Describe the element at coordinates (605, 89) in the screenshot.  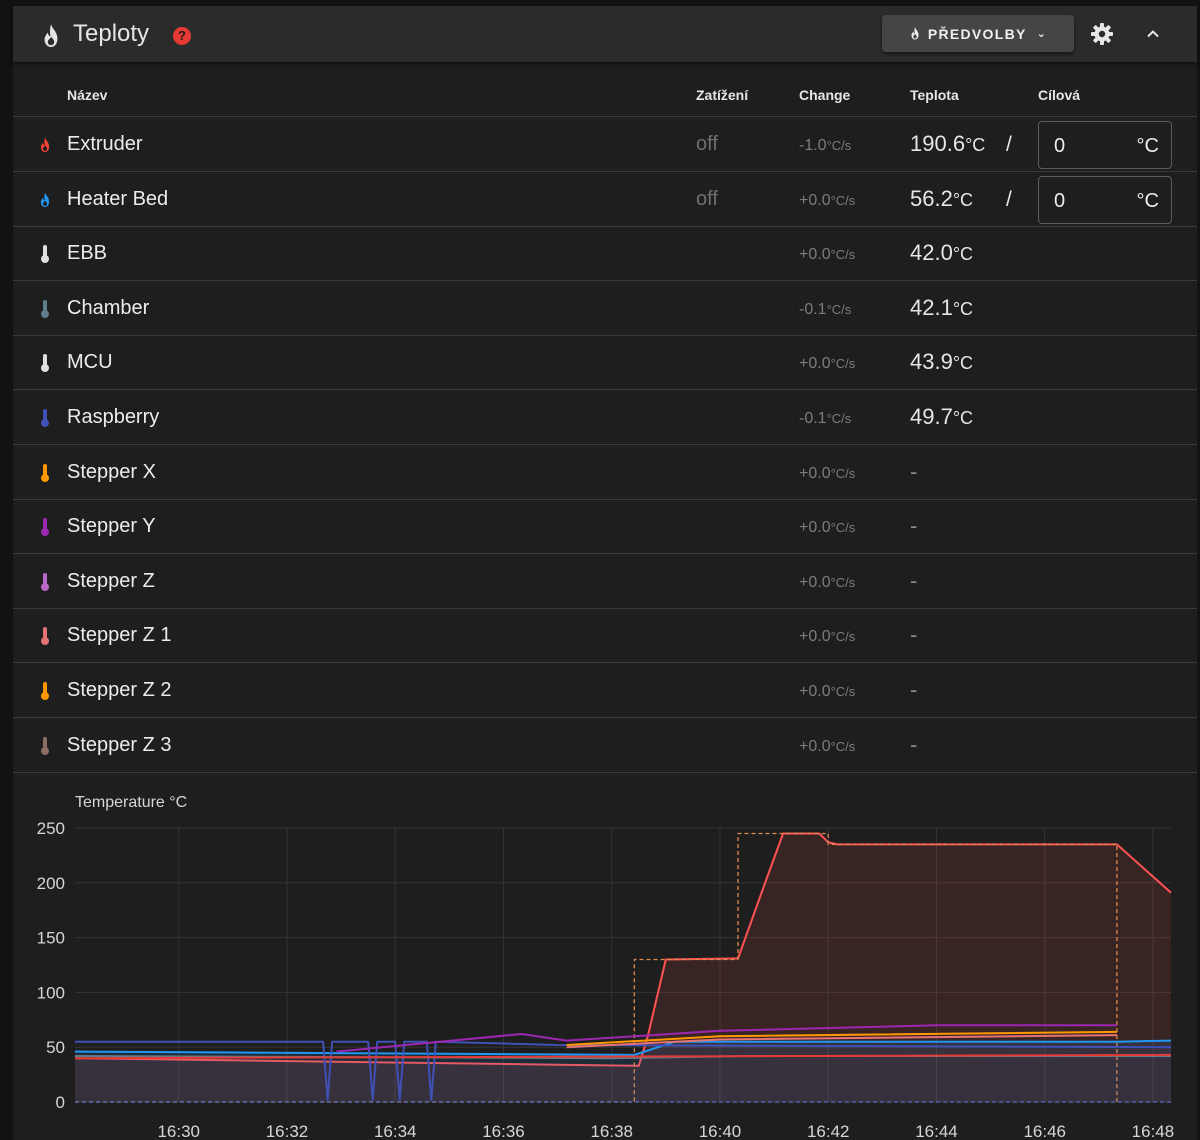
I see `table-header: Název Zatížení Change Teplota Cílová` at that location.